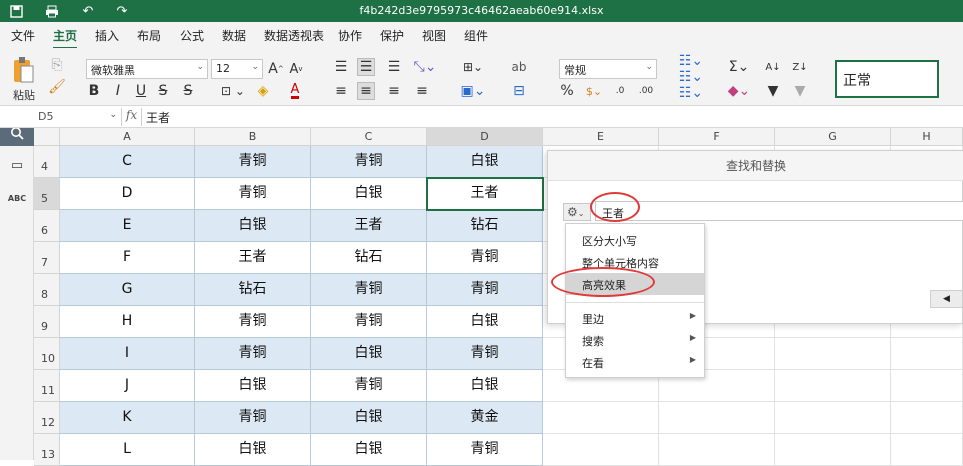  Describe the element at coordinates (47, 137) in the screenshot. I see `select-all-corner` at that location.